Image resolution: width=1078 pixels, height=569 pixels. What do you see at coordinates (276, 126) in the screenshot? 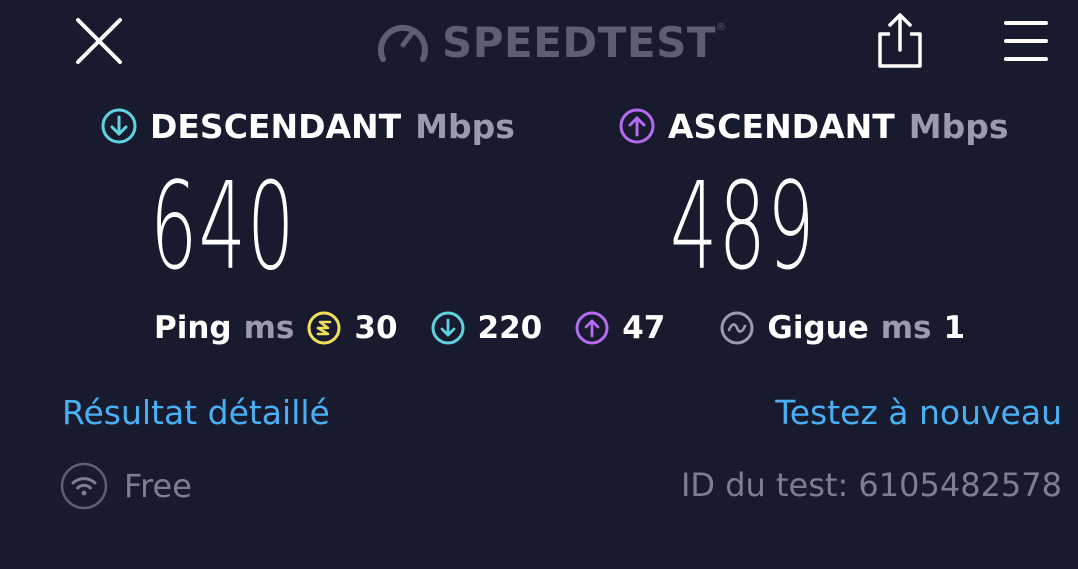
I see `download-label: DESCENDANT` at bounding box center [276, 126].